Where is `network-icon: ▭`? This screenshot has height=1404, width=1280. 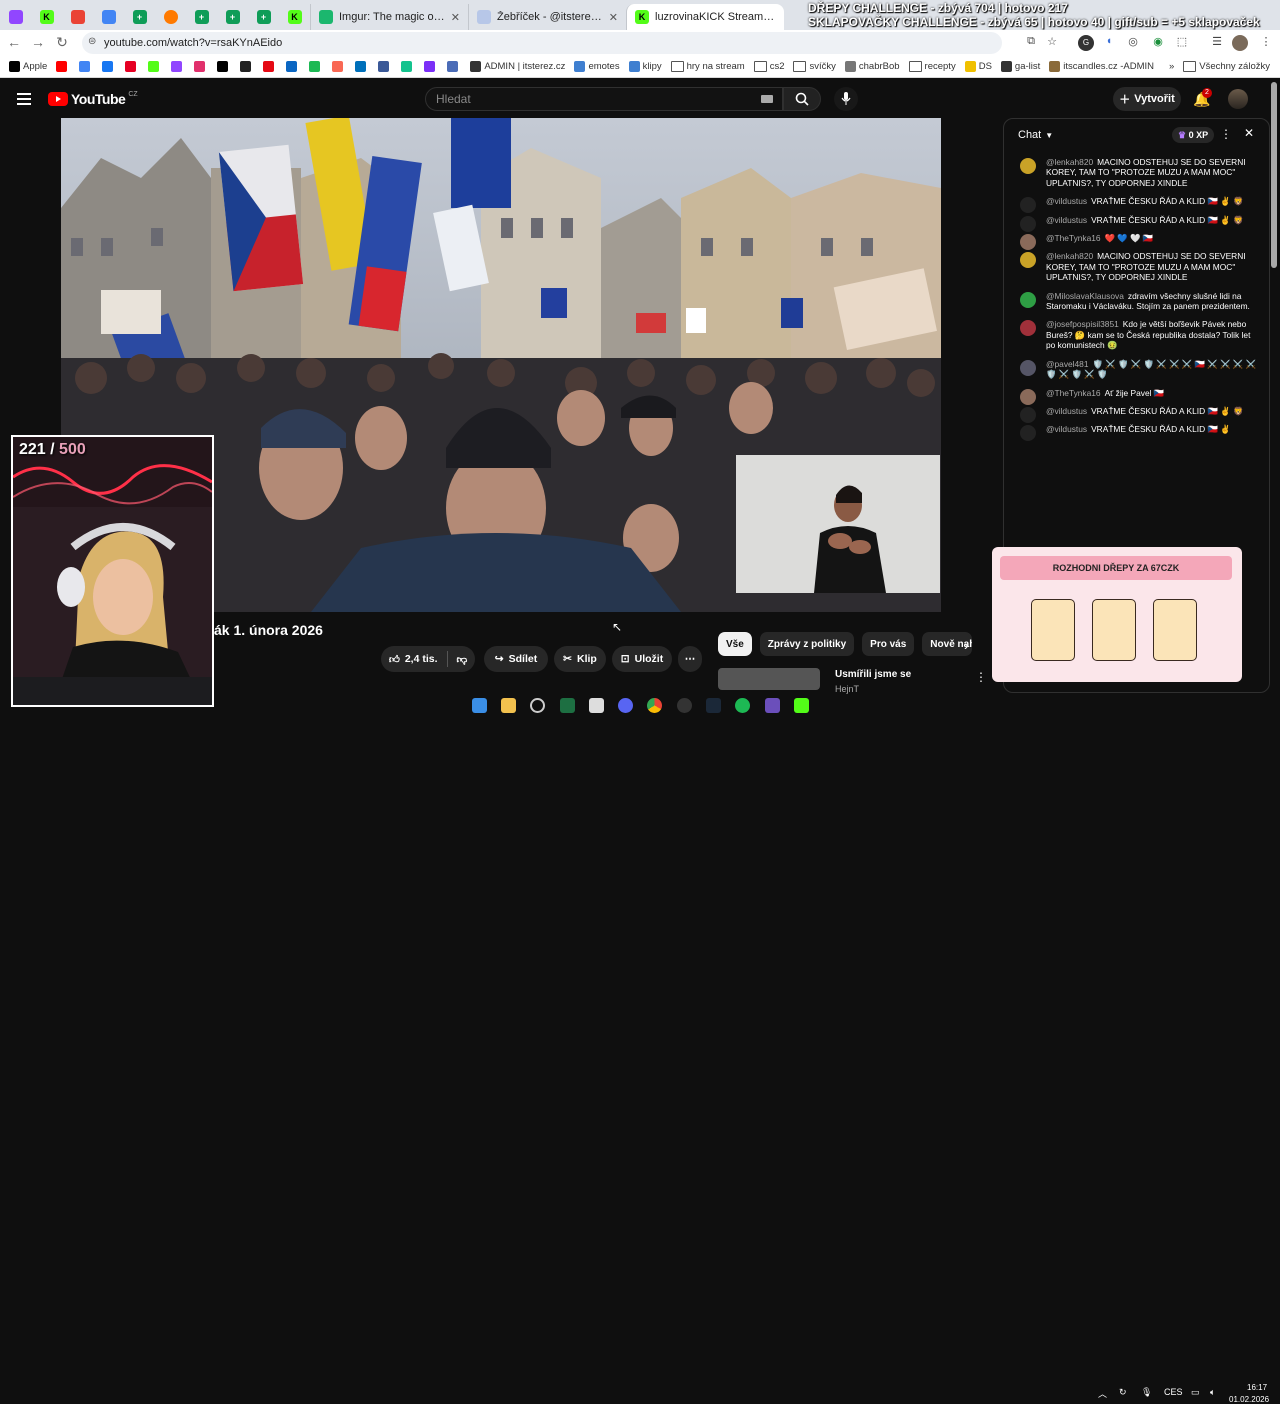 network-icon: ▭ is located at coordinates (1195, 1392).